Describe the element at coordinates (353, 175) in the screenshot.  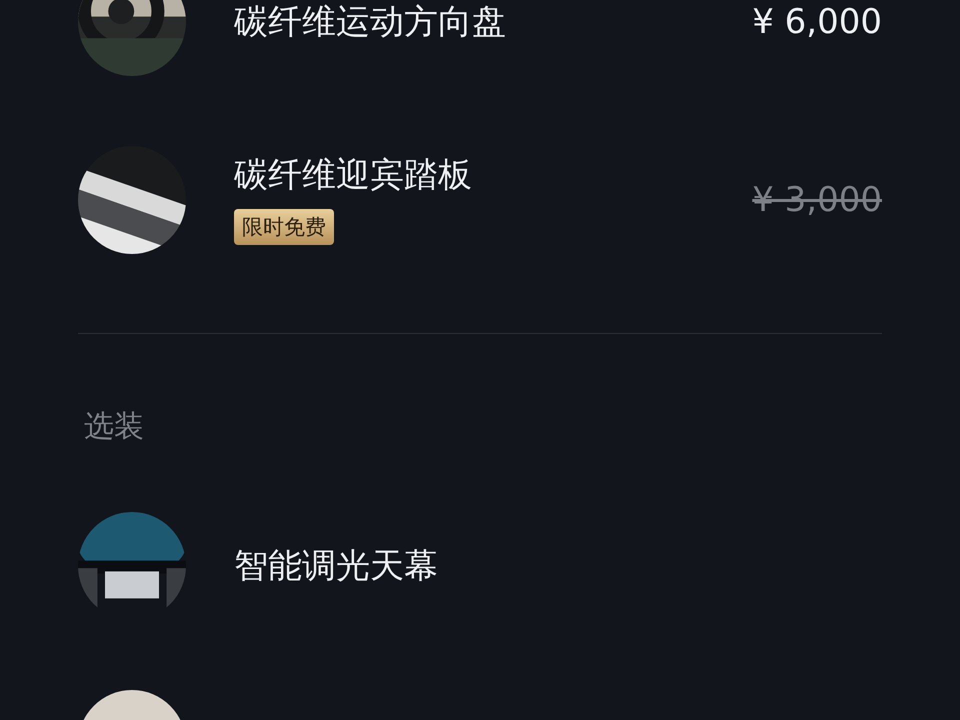
I see `item-title: 碳纤维迎宾踏板` at that location.